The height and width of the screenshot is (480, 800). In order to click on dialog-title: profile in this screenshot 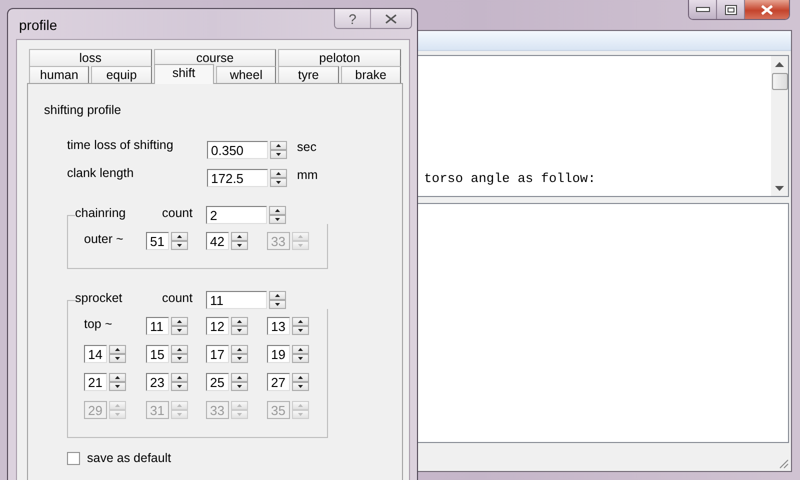, I will do `click(38, 25)`.